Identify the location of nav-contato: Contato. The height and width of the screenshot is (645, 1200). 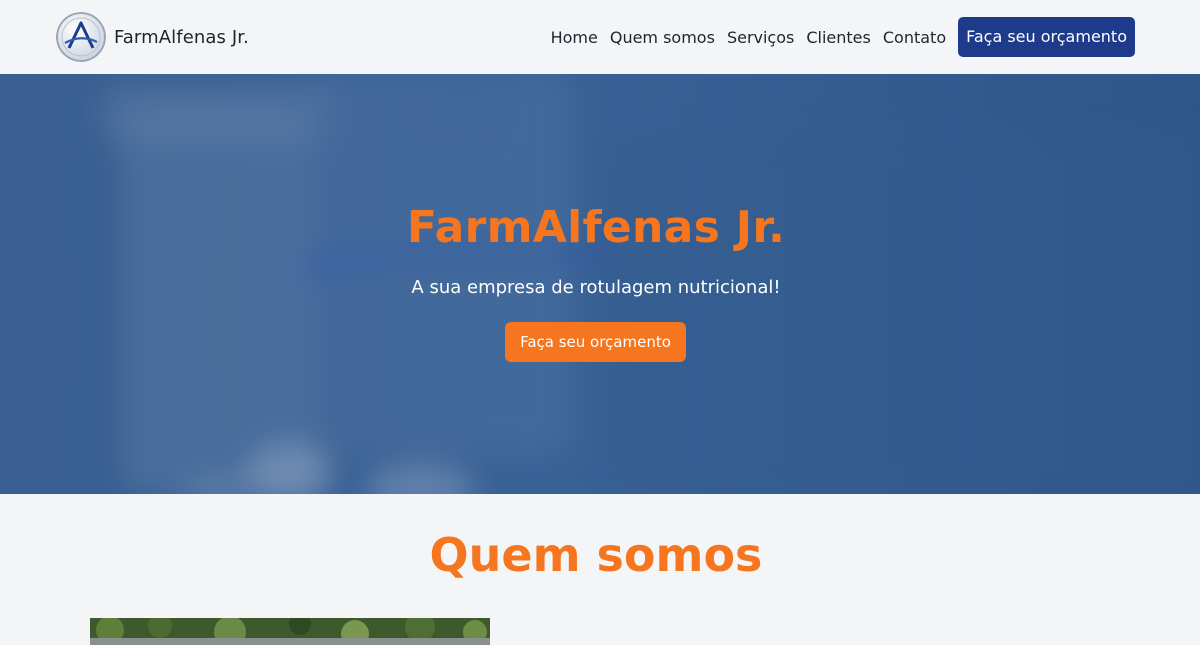
(914, 37).